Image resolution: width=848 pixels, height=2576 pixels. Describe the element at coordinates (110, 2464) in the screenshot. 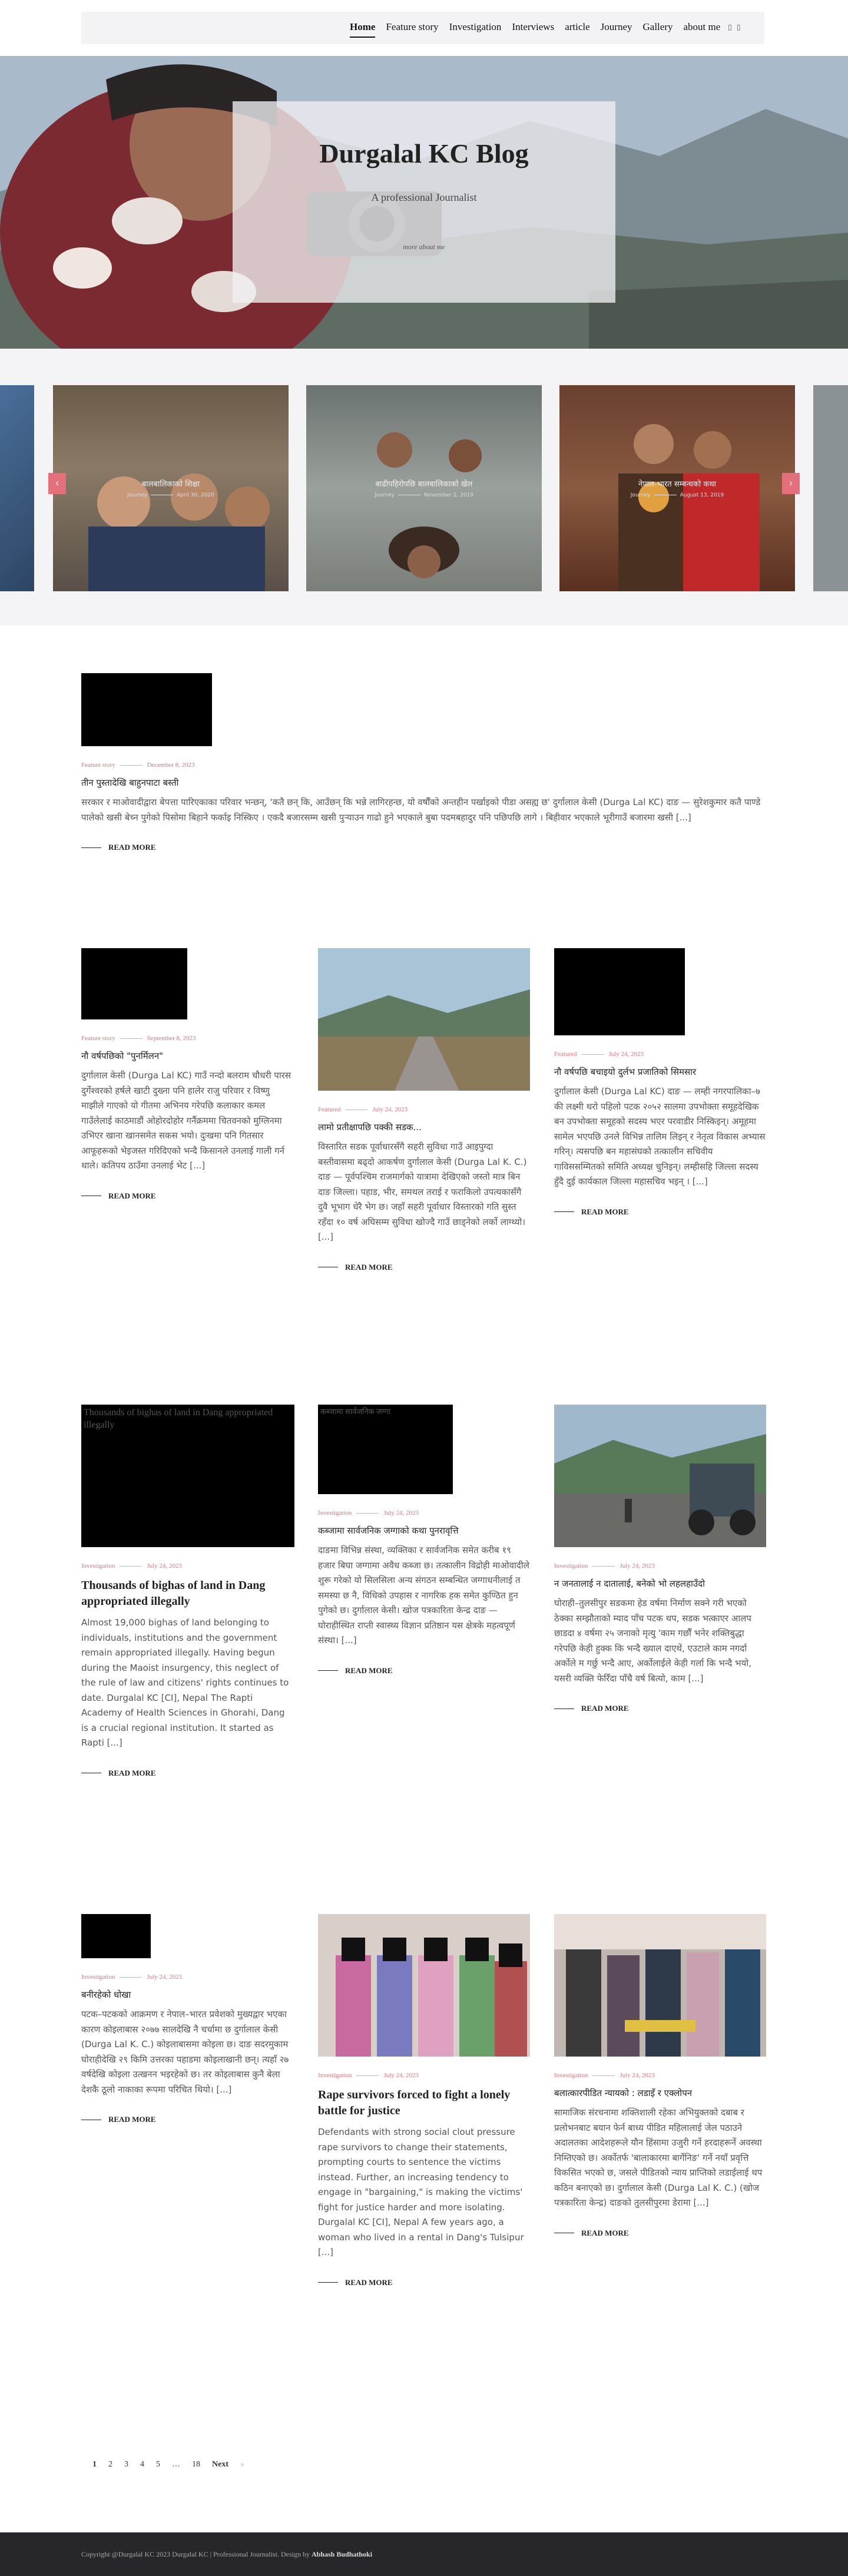

I see `page-2: 2` at that location.